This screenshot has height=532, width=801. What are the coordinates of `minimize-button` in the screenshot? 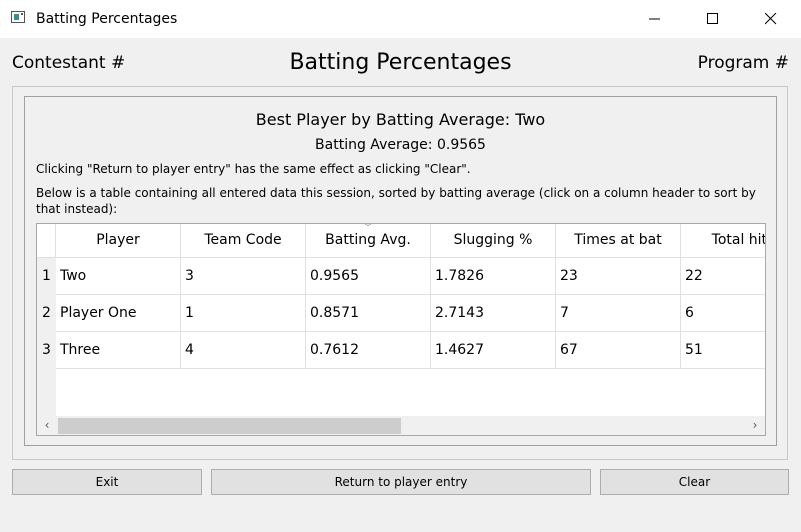 It's located at (655, 19).